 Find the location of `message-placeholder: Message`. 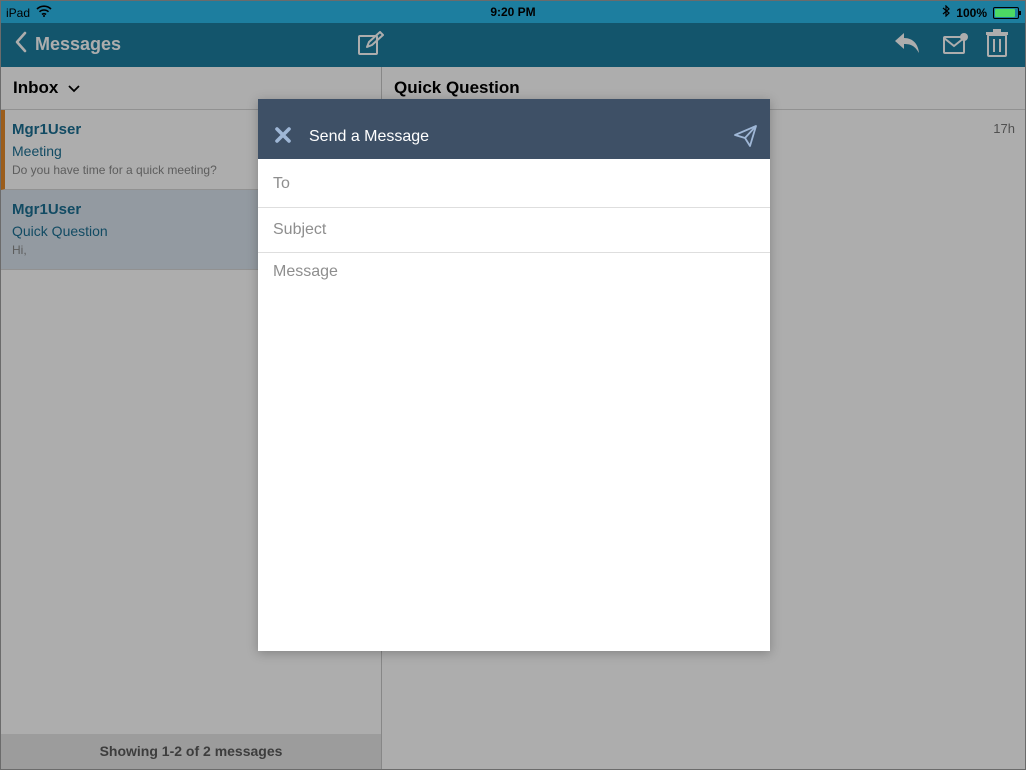

message-placeholder: Message is located at coordinates (305, 271).